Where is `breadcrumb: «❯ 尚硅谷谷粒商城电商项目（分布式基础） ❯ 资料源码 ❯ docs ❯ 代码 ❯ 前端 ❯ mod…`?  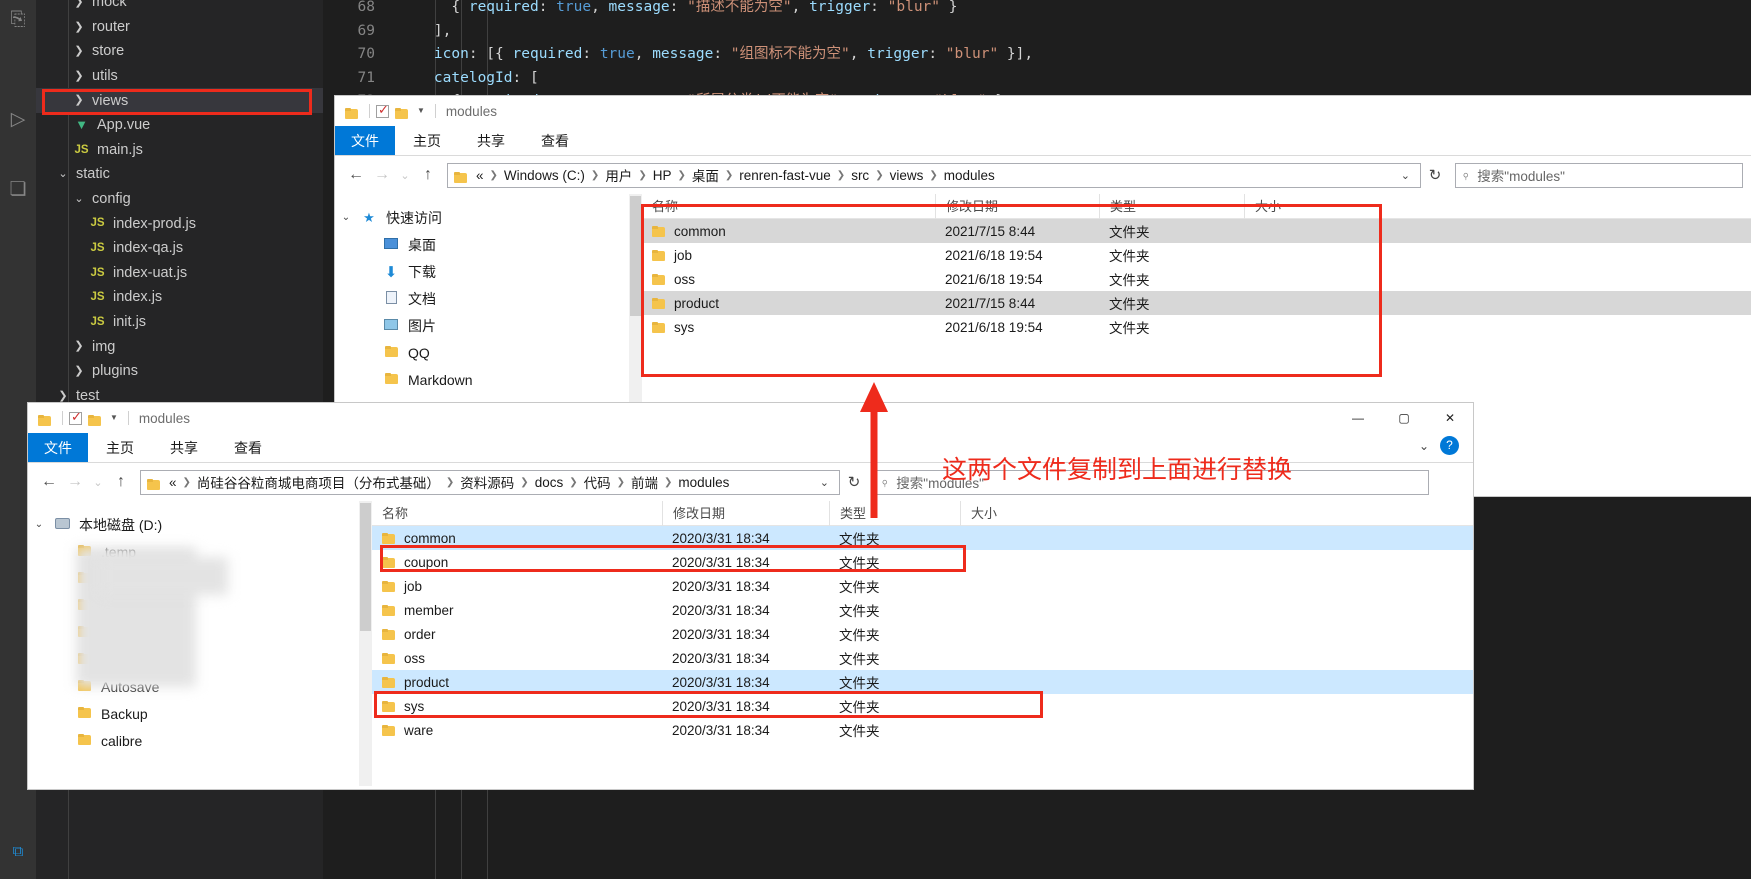
breadcrumb: «❯ 尚硅谷谷粒商城电商项目（分布式基础） ❯ 资料源码 ❯ docs ❯ 代码 ❯ 前端 ❯ mod… is located at coordinates (490, 482).